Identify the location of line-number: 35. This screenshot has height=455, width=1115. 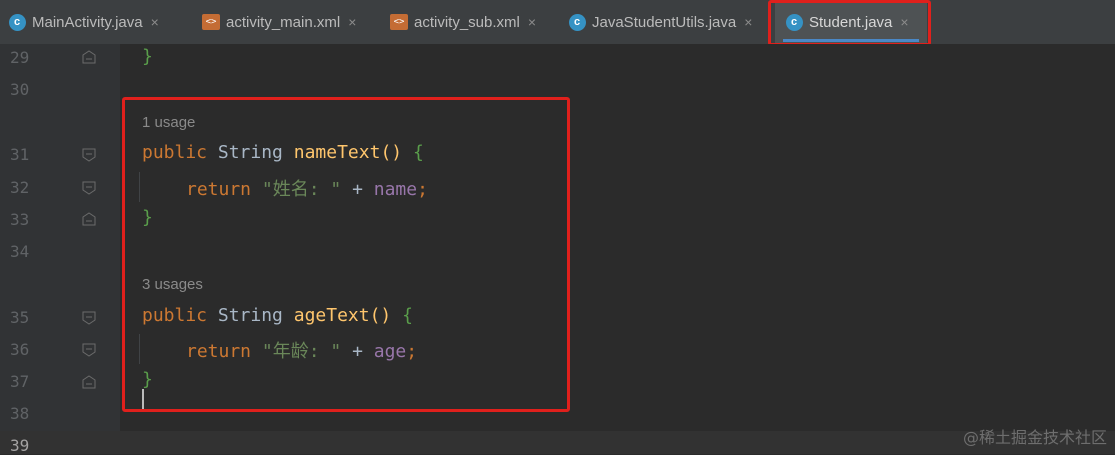
(20, 317).